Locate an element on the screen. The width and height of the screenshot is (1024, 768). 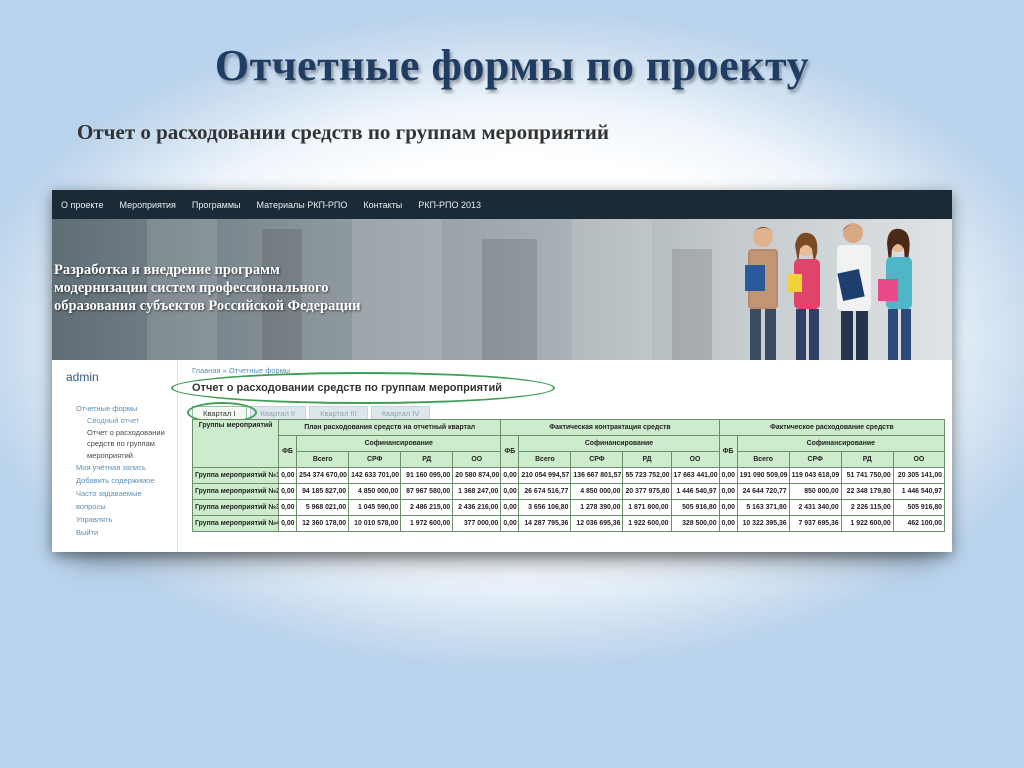
table-cell: 2 226 115,00 is located at coordinates (867, 507).